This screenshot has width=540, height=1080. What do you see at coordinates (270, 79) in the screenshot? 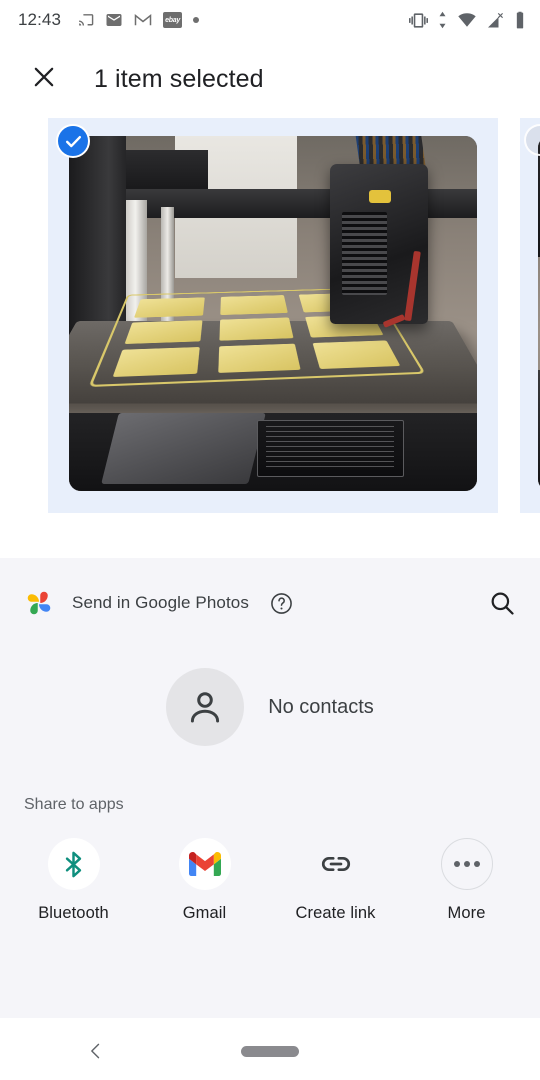
I see `selection-header: 1 item selected` at bounding box center [270, 79].